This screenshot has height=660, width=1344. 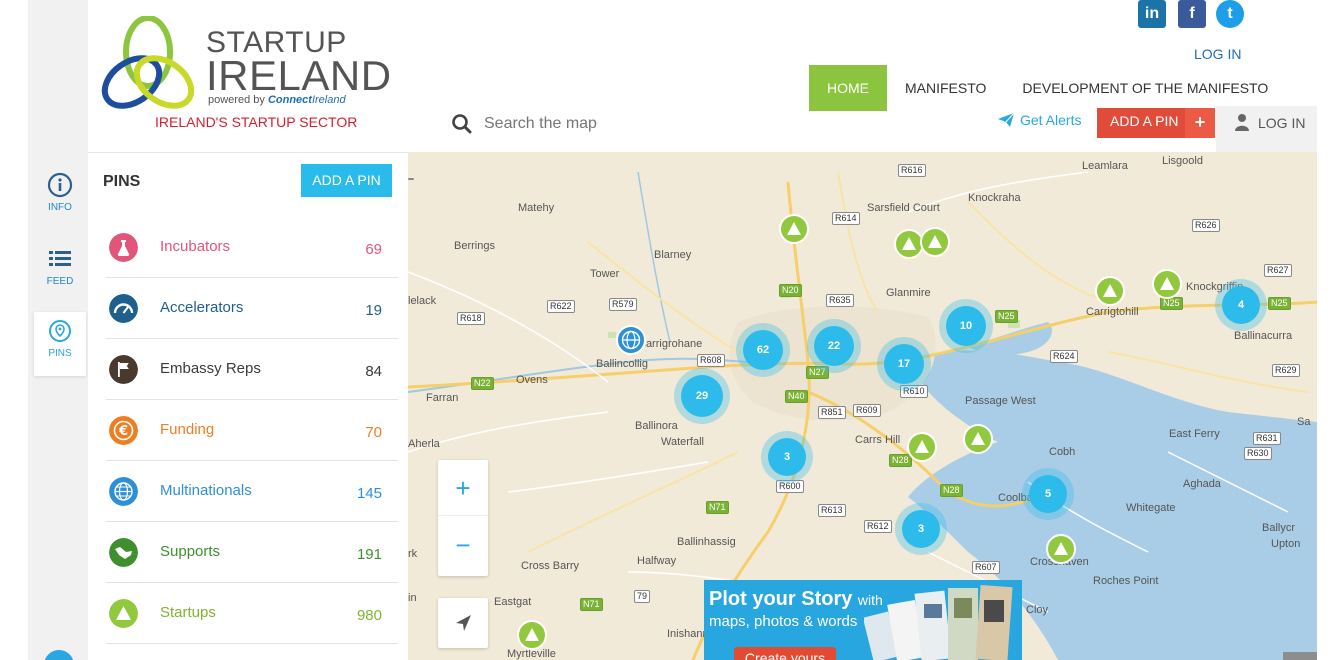 What do you see at coordinates (1206, 225) in the screenshot?
I see `road-label: R626` at bounding box center [1206, 225].